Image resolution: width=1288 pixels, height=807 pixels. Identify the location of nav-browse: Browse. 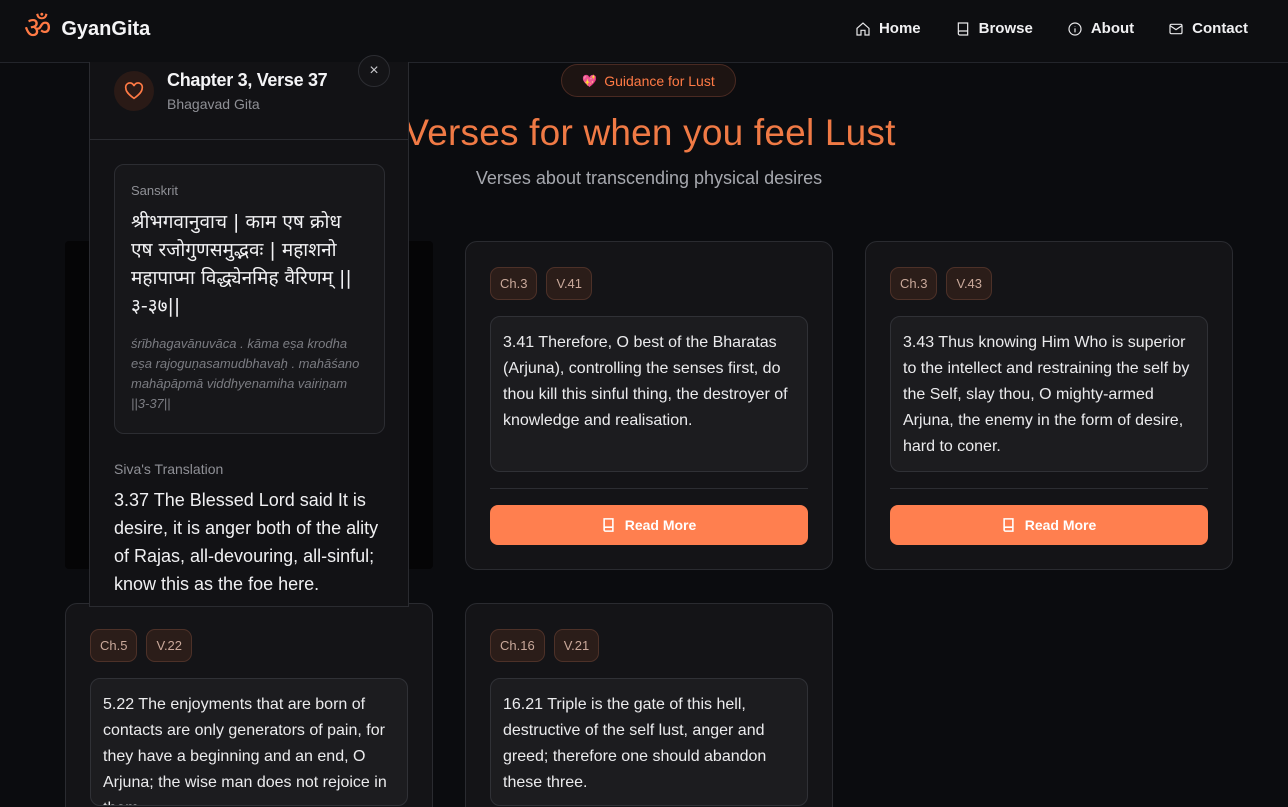
(994, 28).